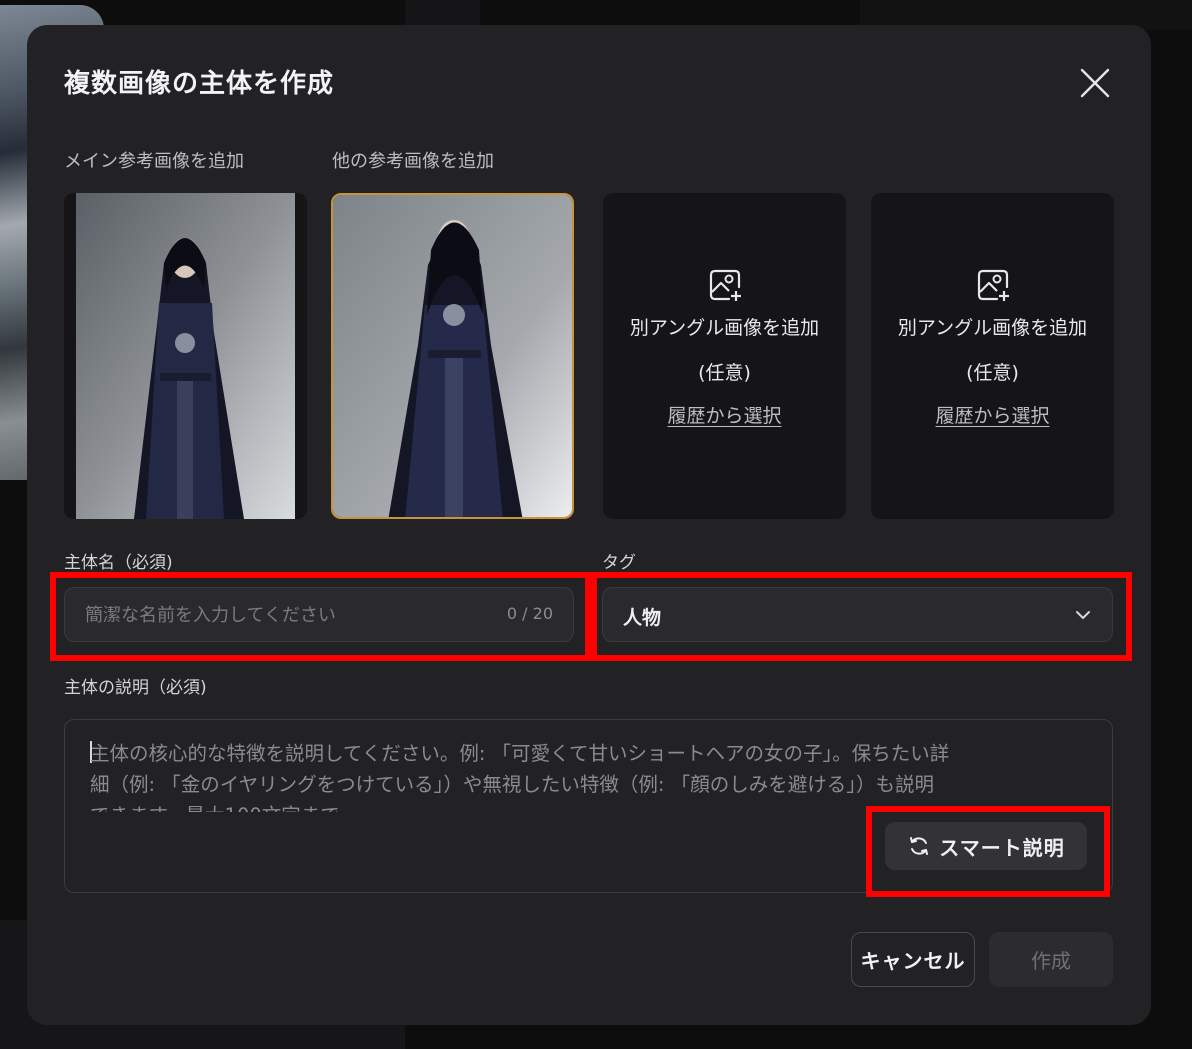 This screenshot has width=1192, height=1049. What do you see at coordinates (413, 161) in the screenshot?
I see `other-reference-label: 他の参考画像を追加` at bounding box center [413, 161].